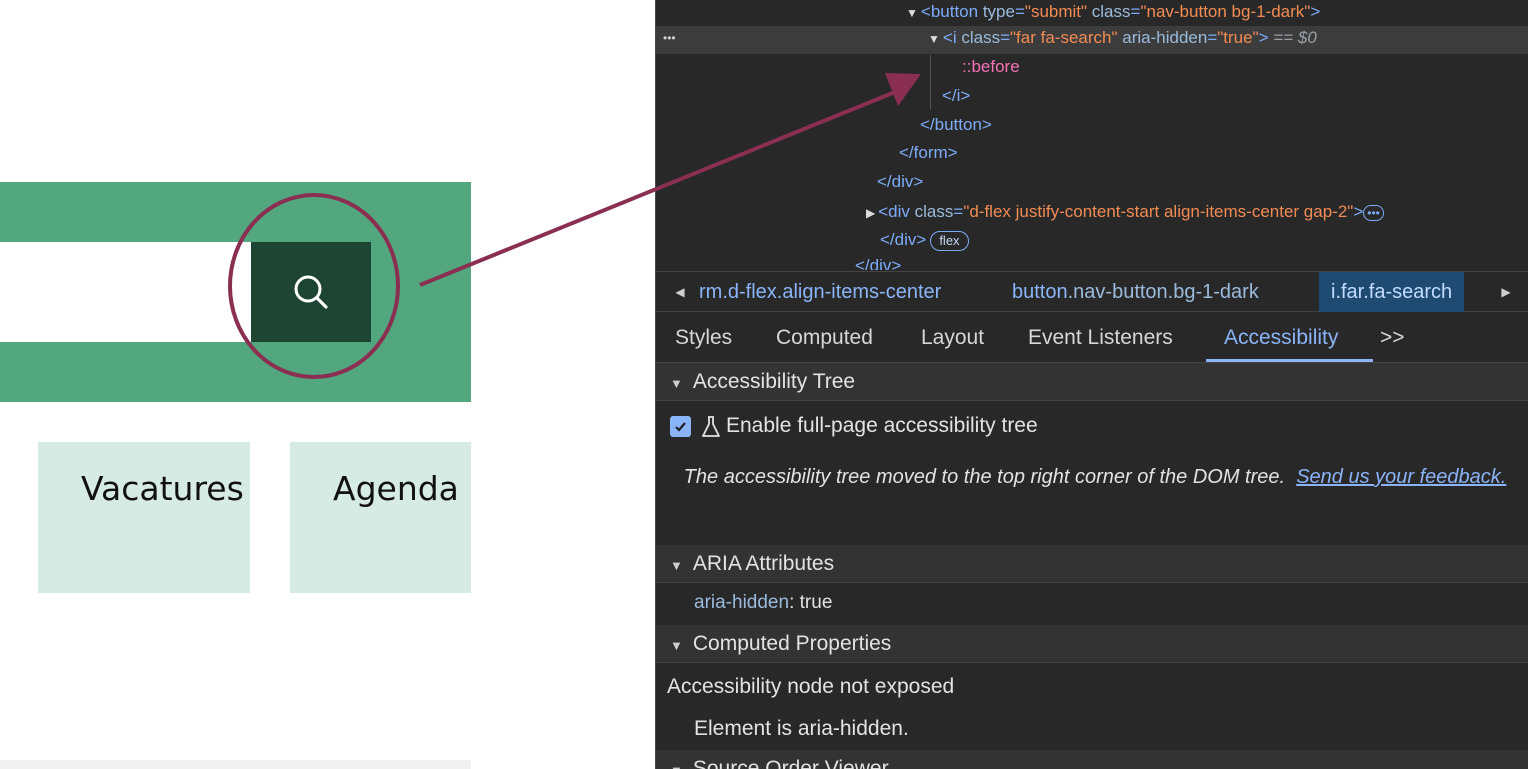  Describe the element at coordinates (1092, 382) in the screenshot. I see `section-accessibility-tree: ▼ Accessibility Tree` at that location.